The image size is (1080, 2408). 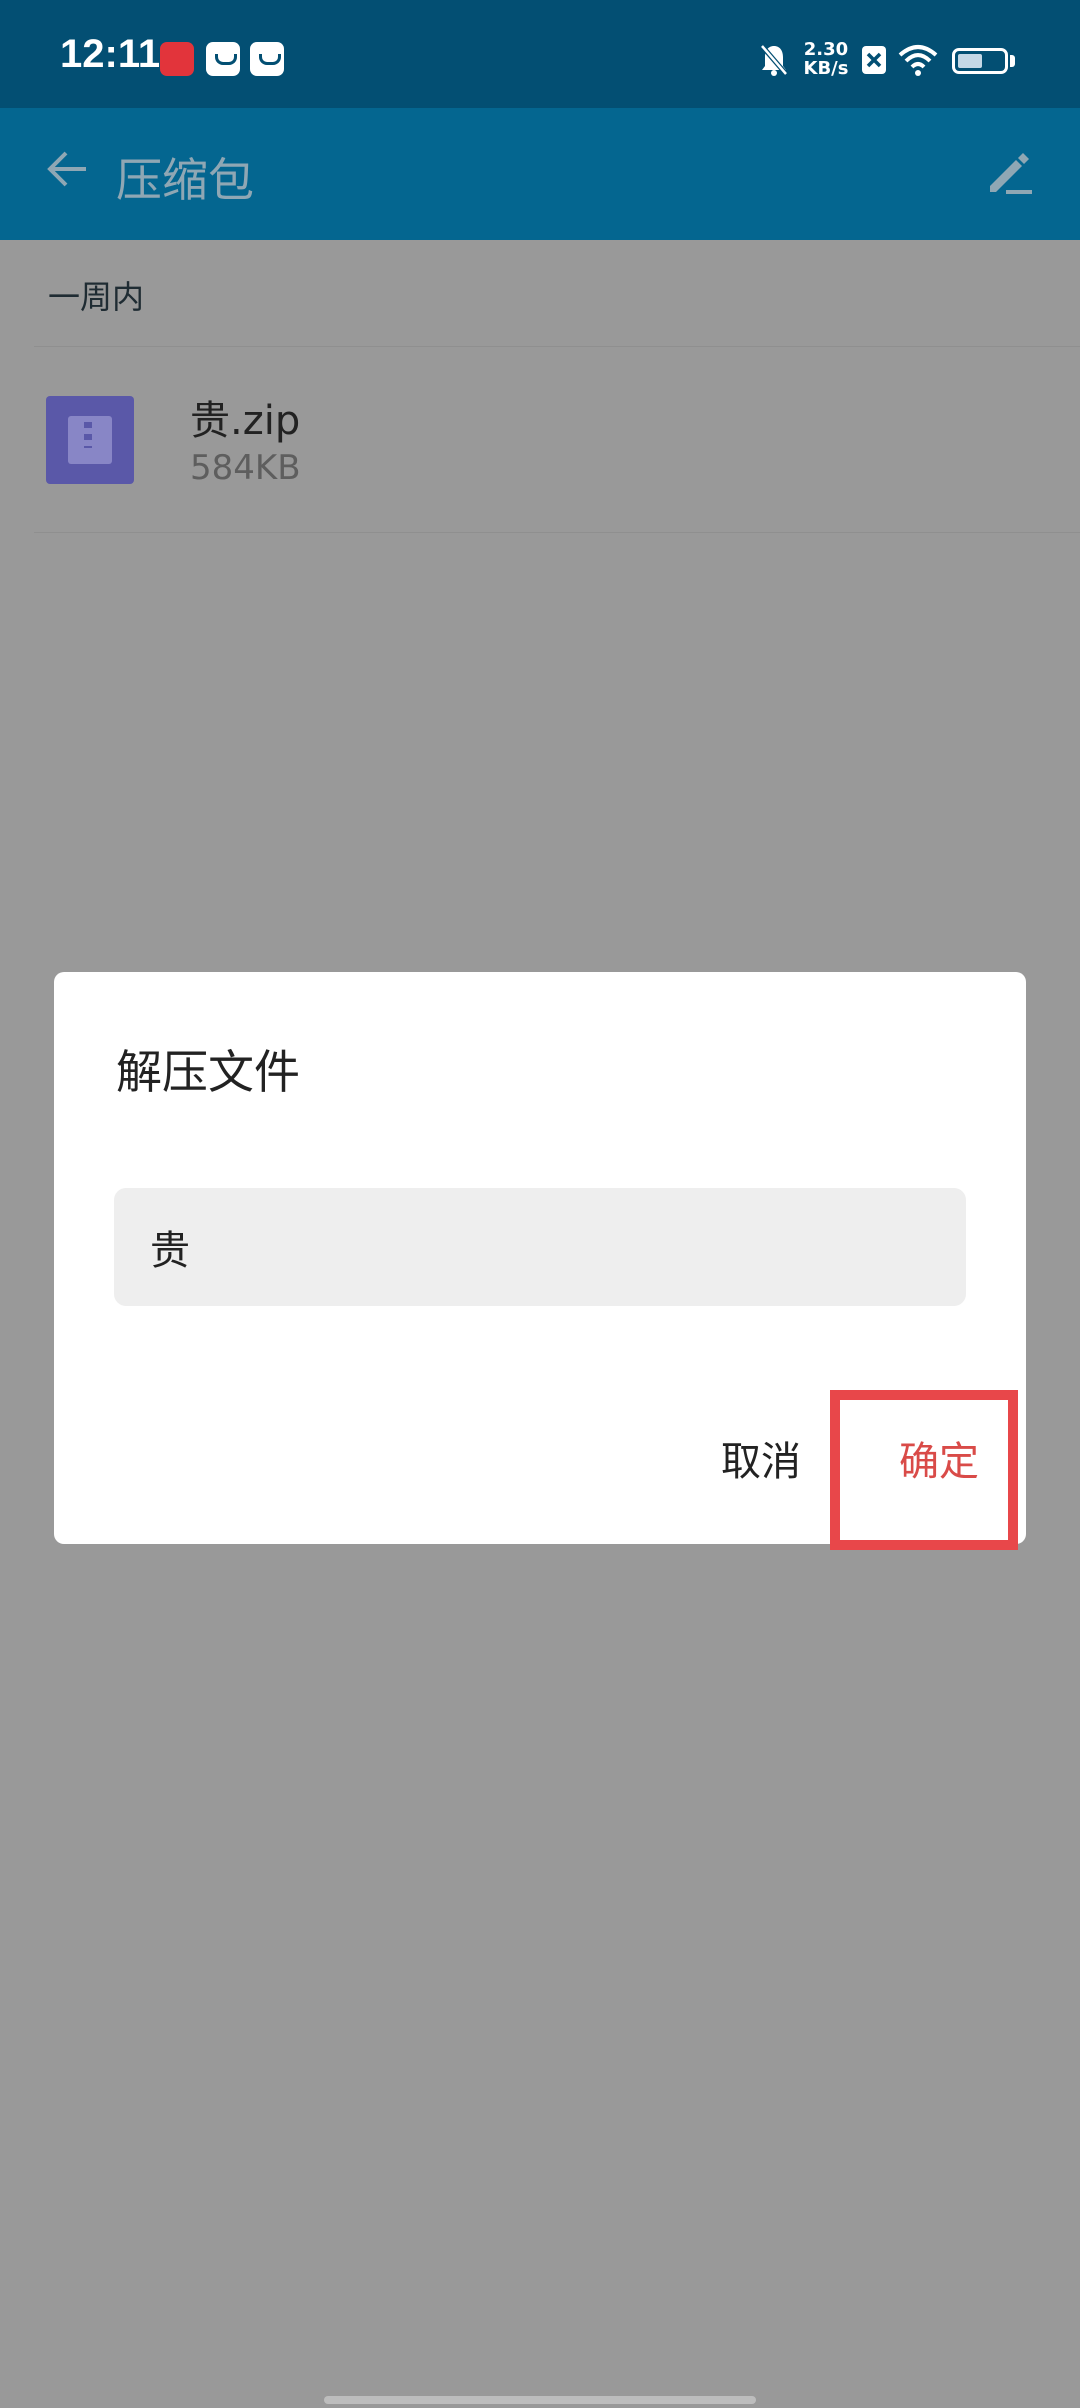 I want to click on highlight-box, so click(x=924, y=1470).